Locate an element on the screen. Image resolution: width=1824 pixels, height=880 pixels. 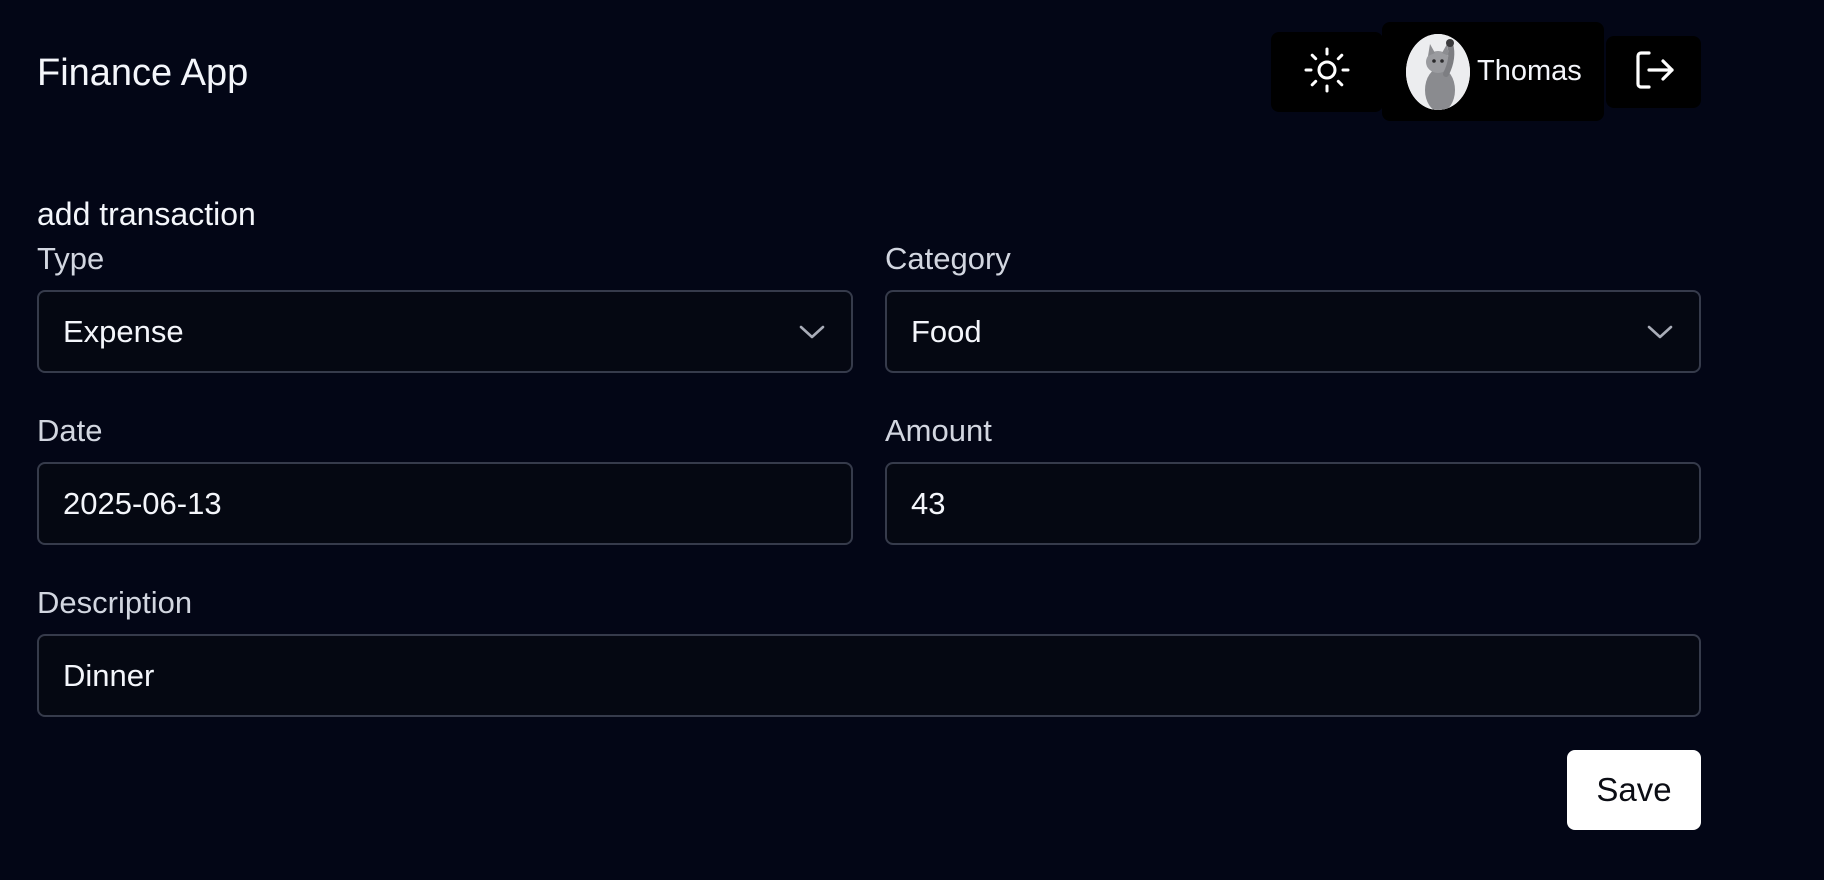
description-value: Dinner is located at coordinates (109, 675).